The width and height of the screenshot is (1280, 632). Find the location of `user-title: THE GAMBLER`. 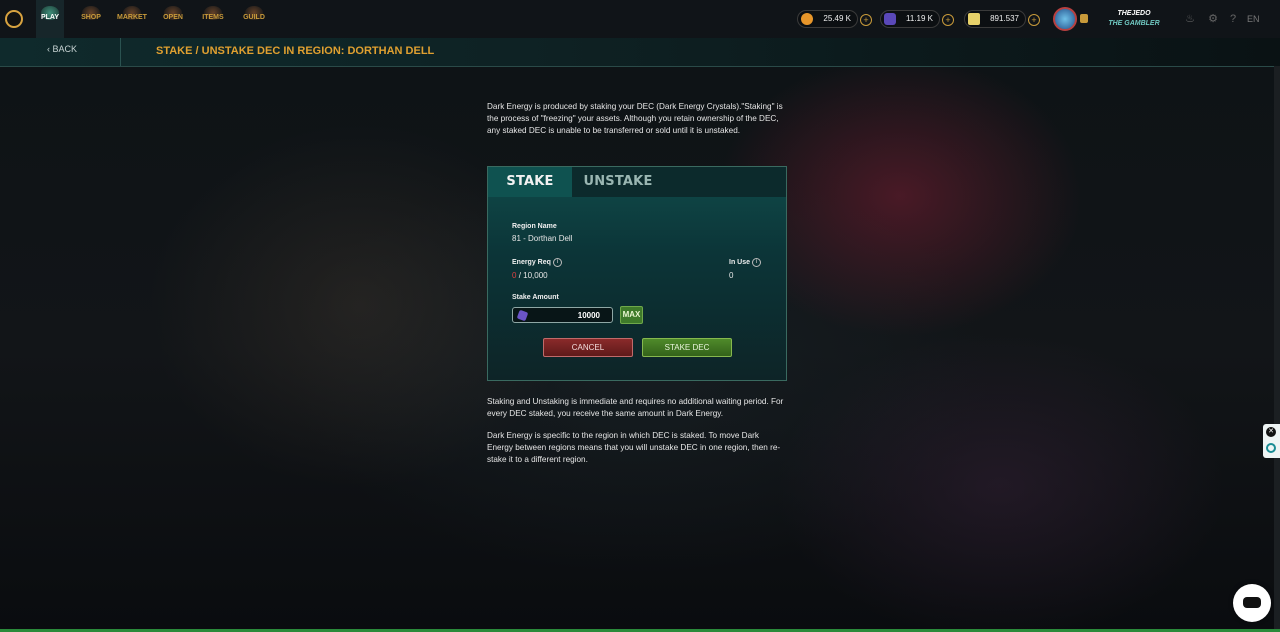

user-title: THE GAMBLER is located at coordinates (1134, 23).